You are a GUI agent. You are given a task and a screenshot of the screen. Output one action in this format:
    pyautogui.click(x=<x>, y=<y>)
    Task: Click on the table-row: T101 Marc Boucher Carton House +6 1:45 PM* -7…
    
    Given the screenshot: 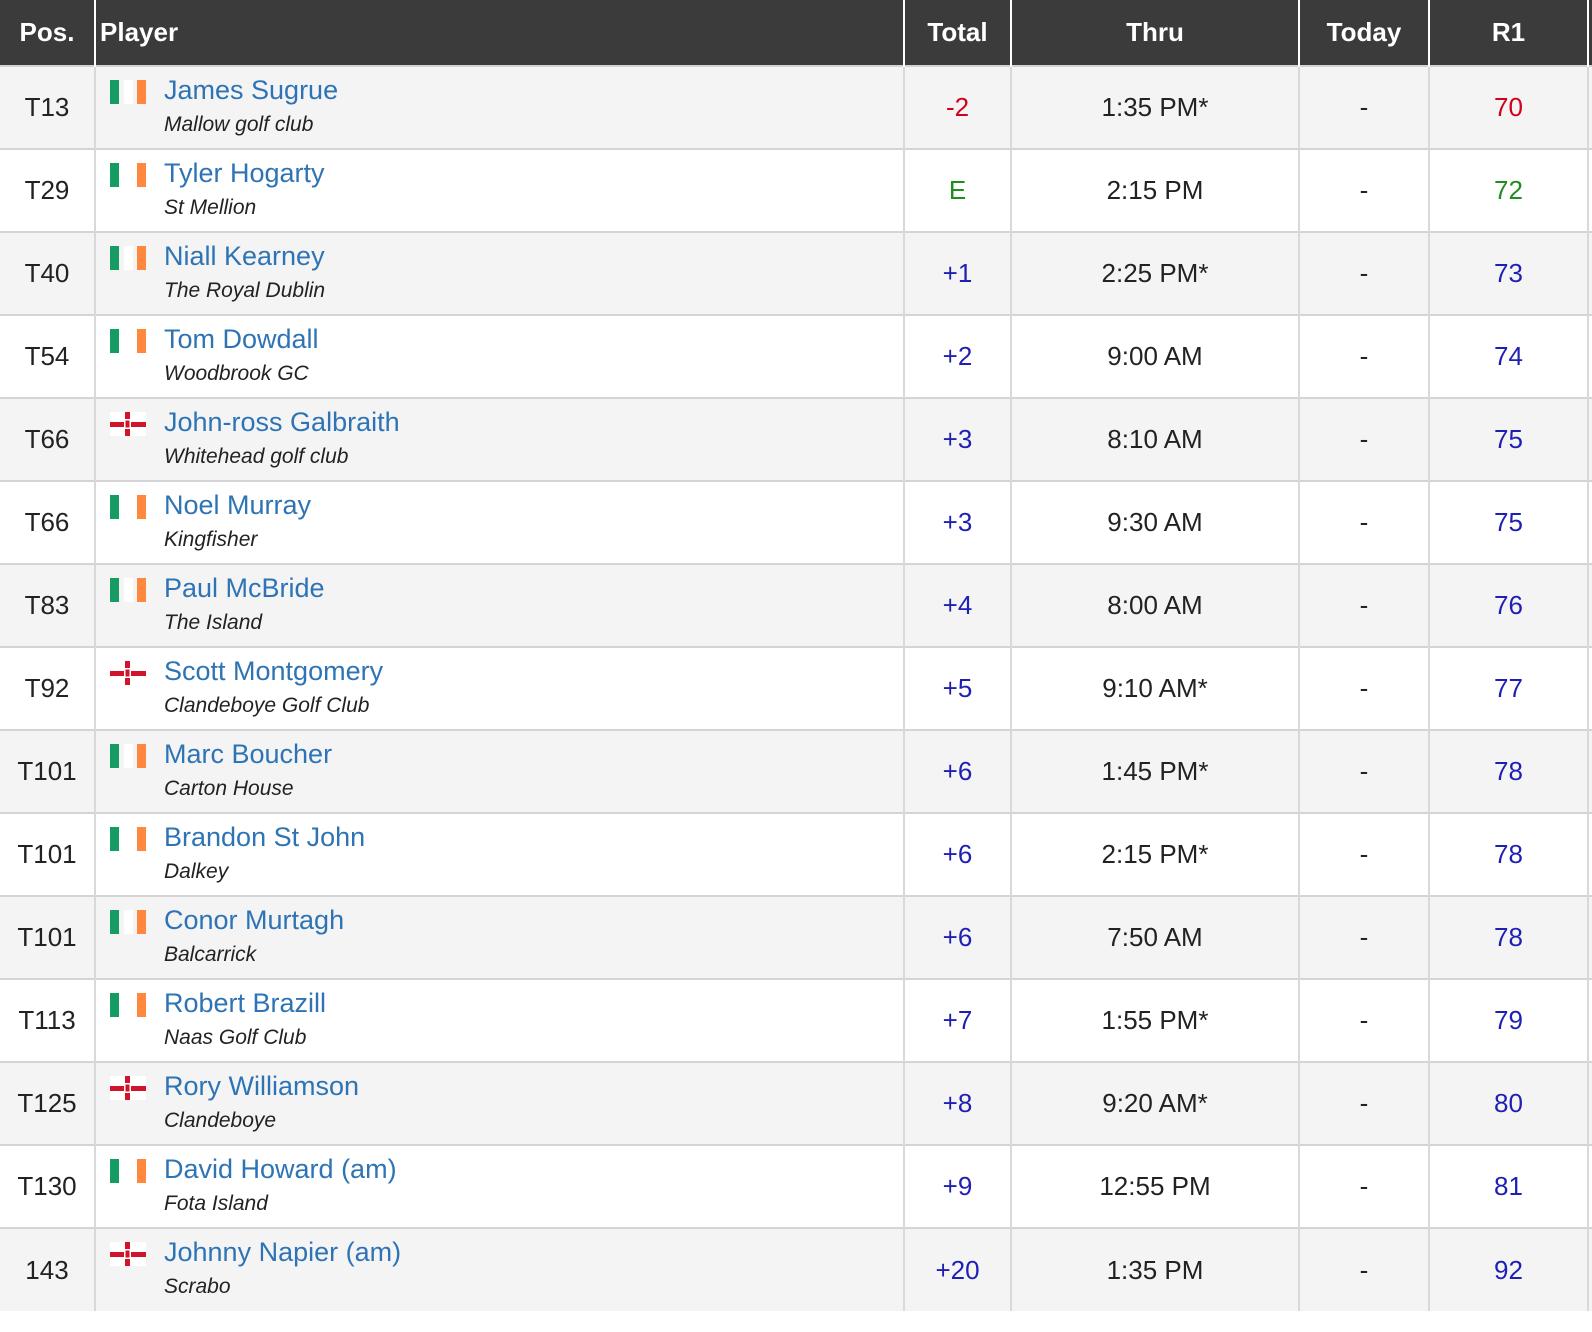 What is the action you would take?
    pyautogui.click(x=796, y=771)
    